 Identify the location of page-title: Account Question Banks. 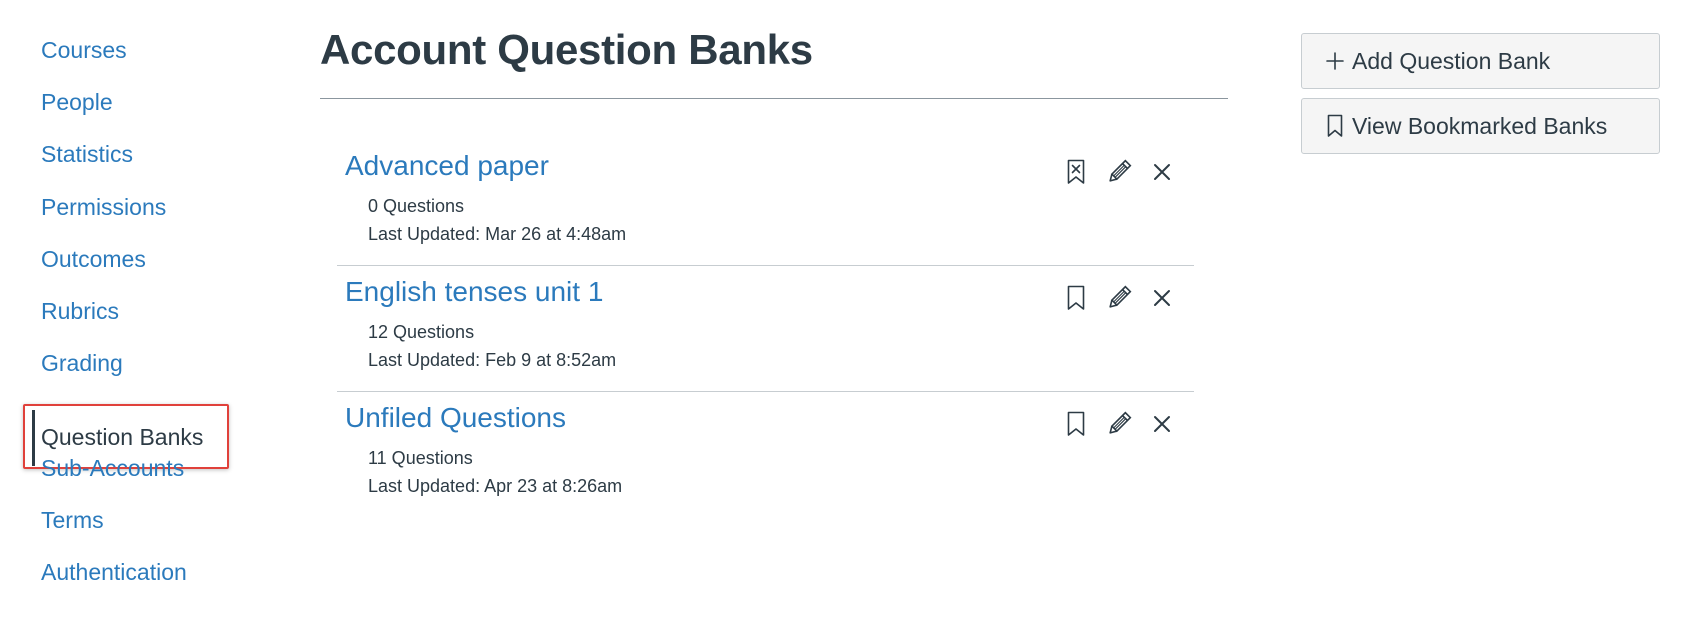
(566, 49).